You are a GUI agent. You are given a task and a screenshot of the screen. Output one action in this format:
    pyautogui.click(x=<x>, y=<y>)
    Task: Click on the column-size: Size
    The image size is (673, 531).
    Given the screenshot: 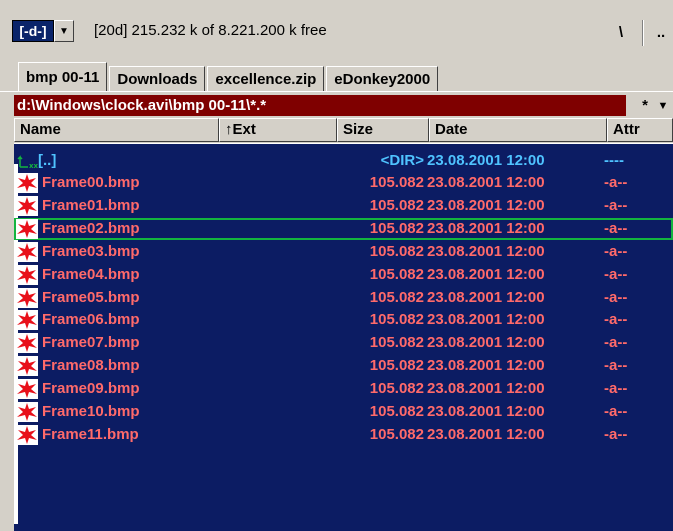 What is the action you would take?
    pyautogui.click(x=383, y=130)
    